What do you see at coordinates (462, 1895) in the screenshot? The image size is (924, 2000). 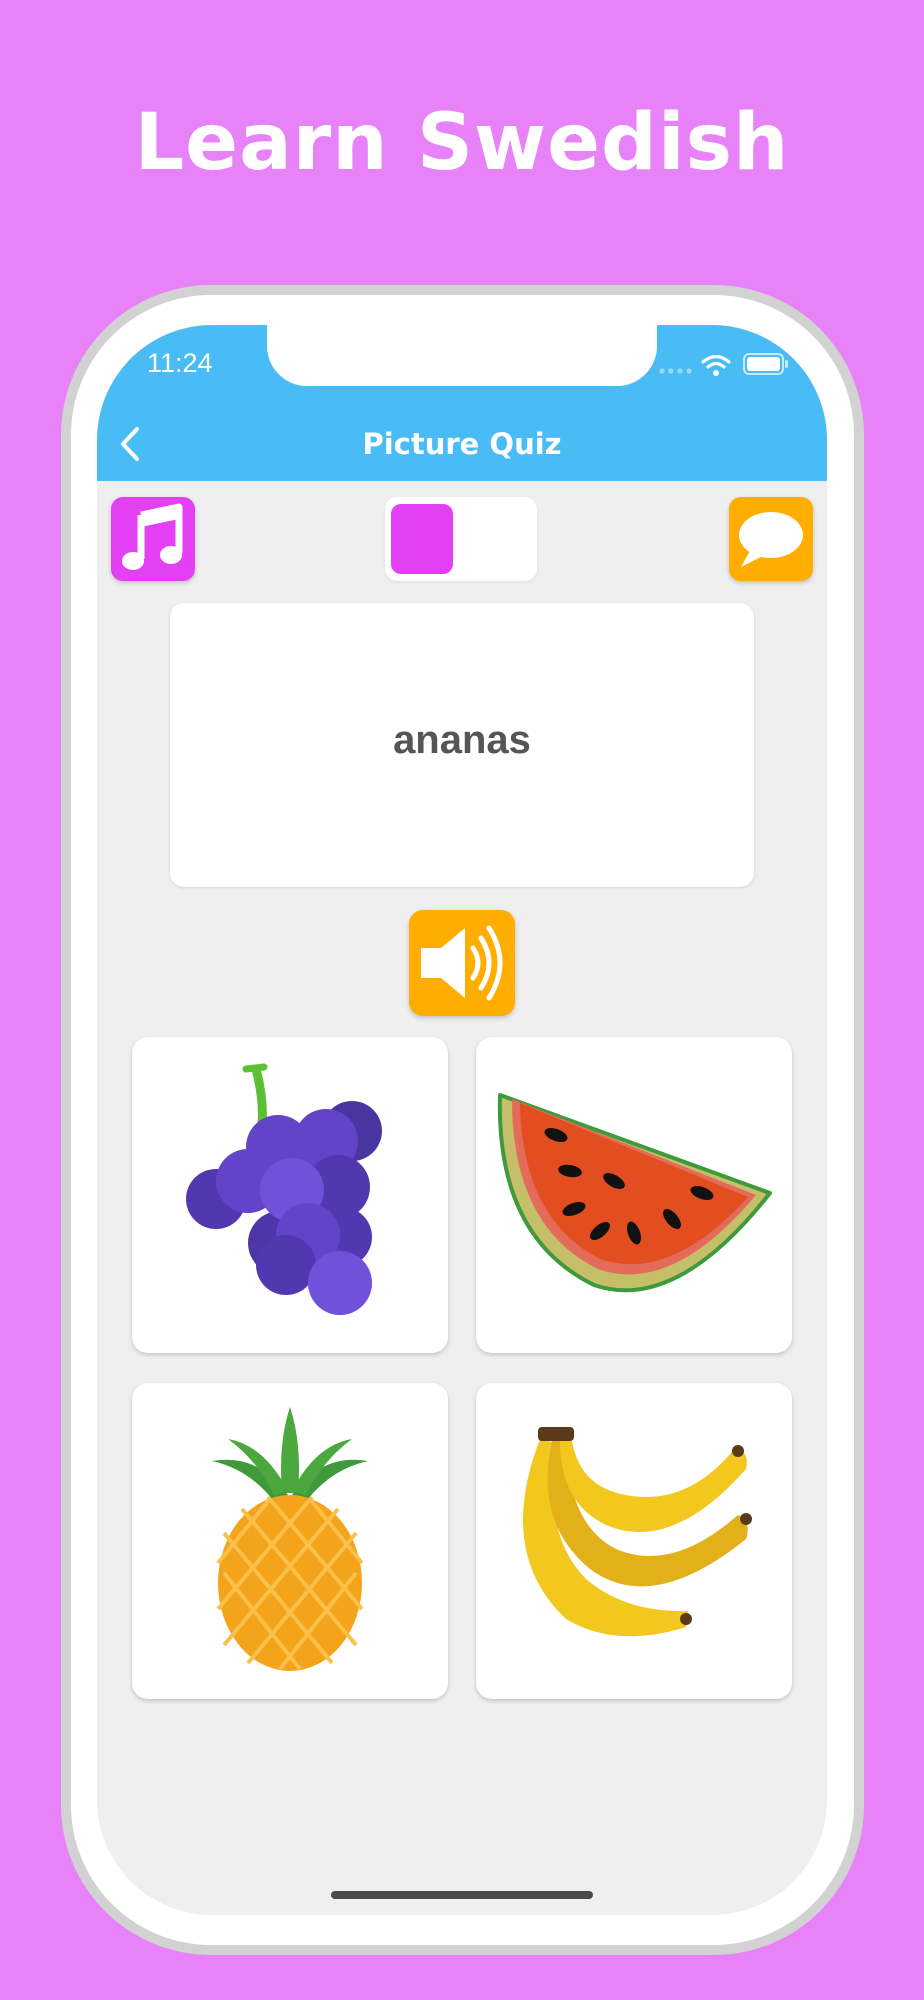 I see `home-indicator` at bounding box center [462, 1895].